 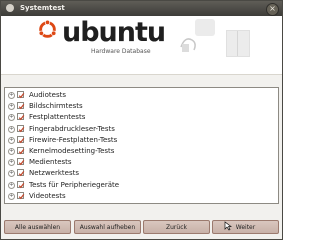 I want to click on test-label: Kernelmodesetting-Tests, so click(x=72, y=151).